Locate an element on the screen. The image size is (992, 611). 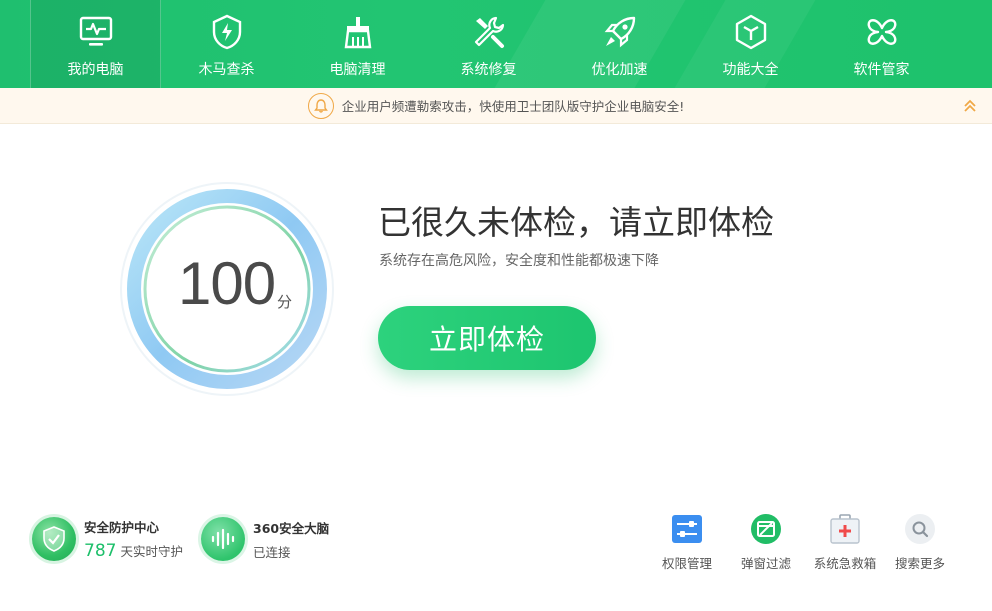
security-brain-title: 360安全大脑 is located at coordinates (291, 528).